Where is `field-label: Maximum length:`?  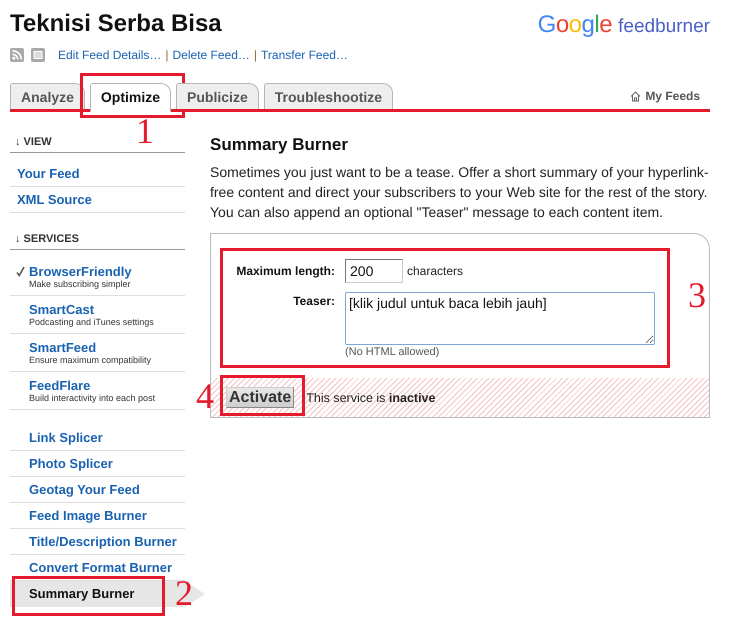 field-label: Maximum length: is located at coordinates (285, 271).